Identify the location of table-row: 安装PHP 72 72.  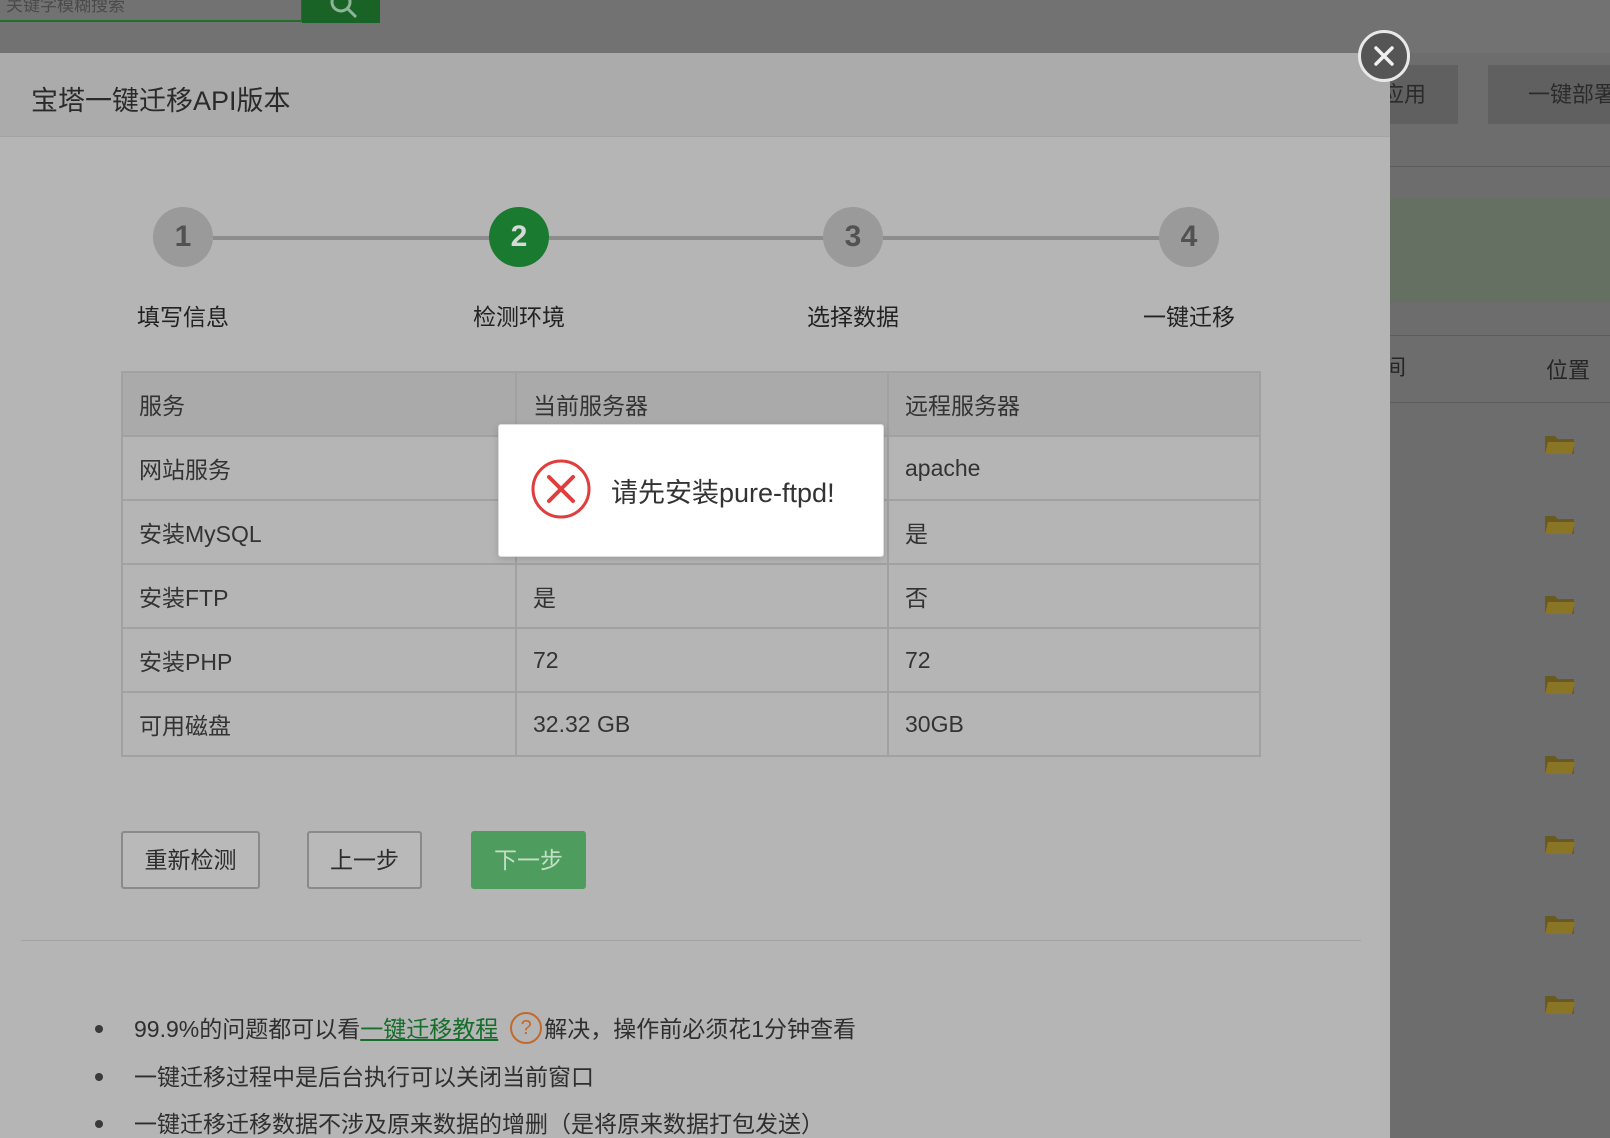
(691, 660).